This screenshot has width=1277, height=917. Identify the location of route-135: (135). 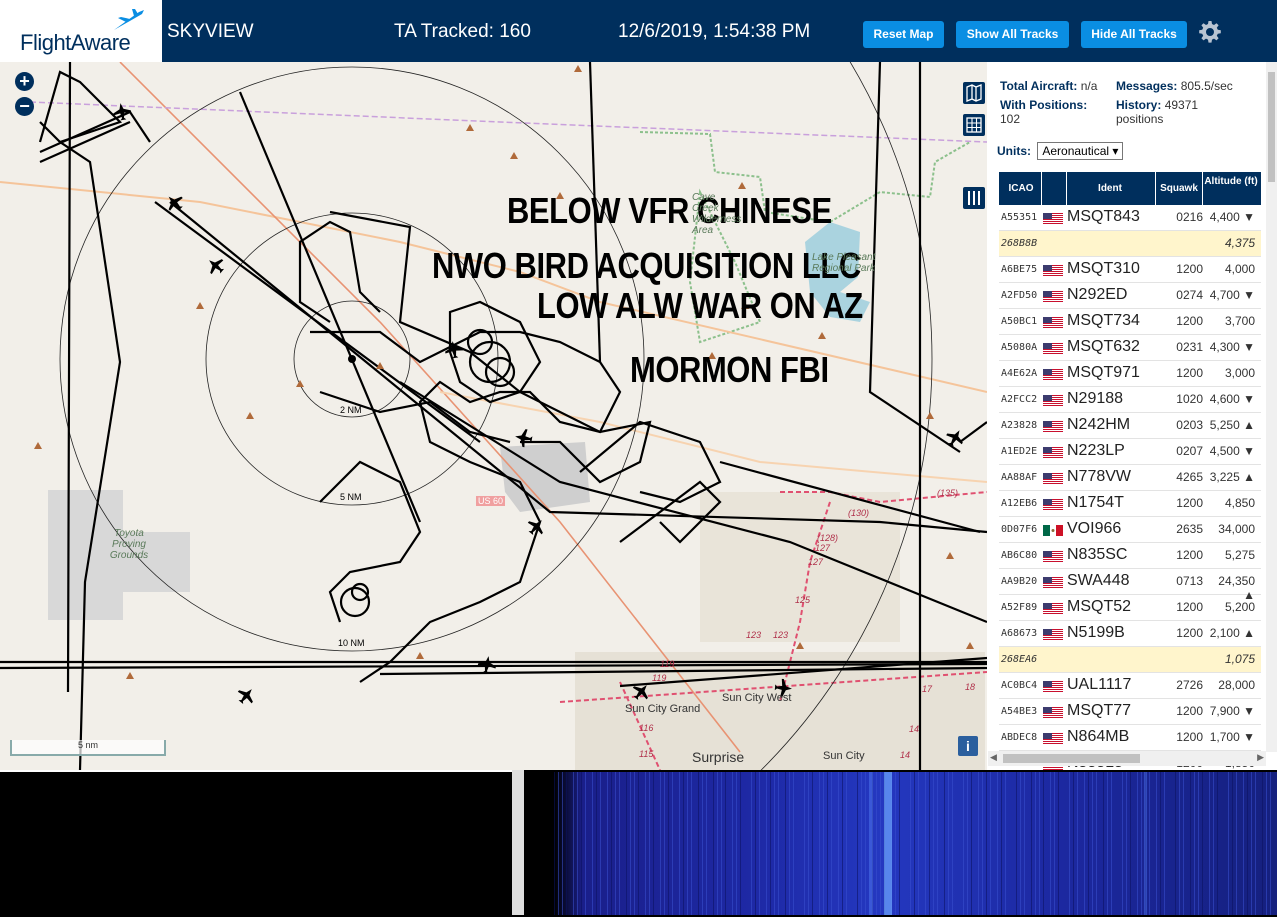
(948, 493).